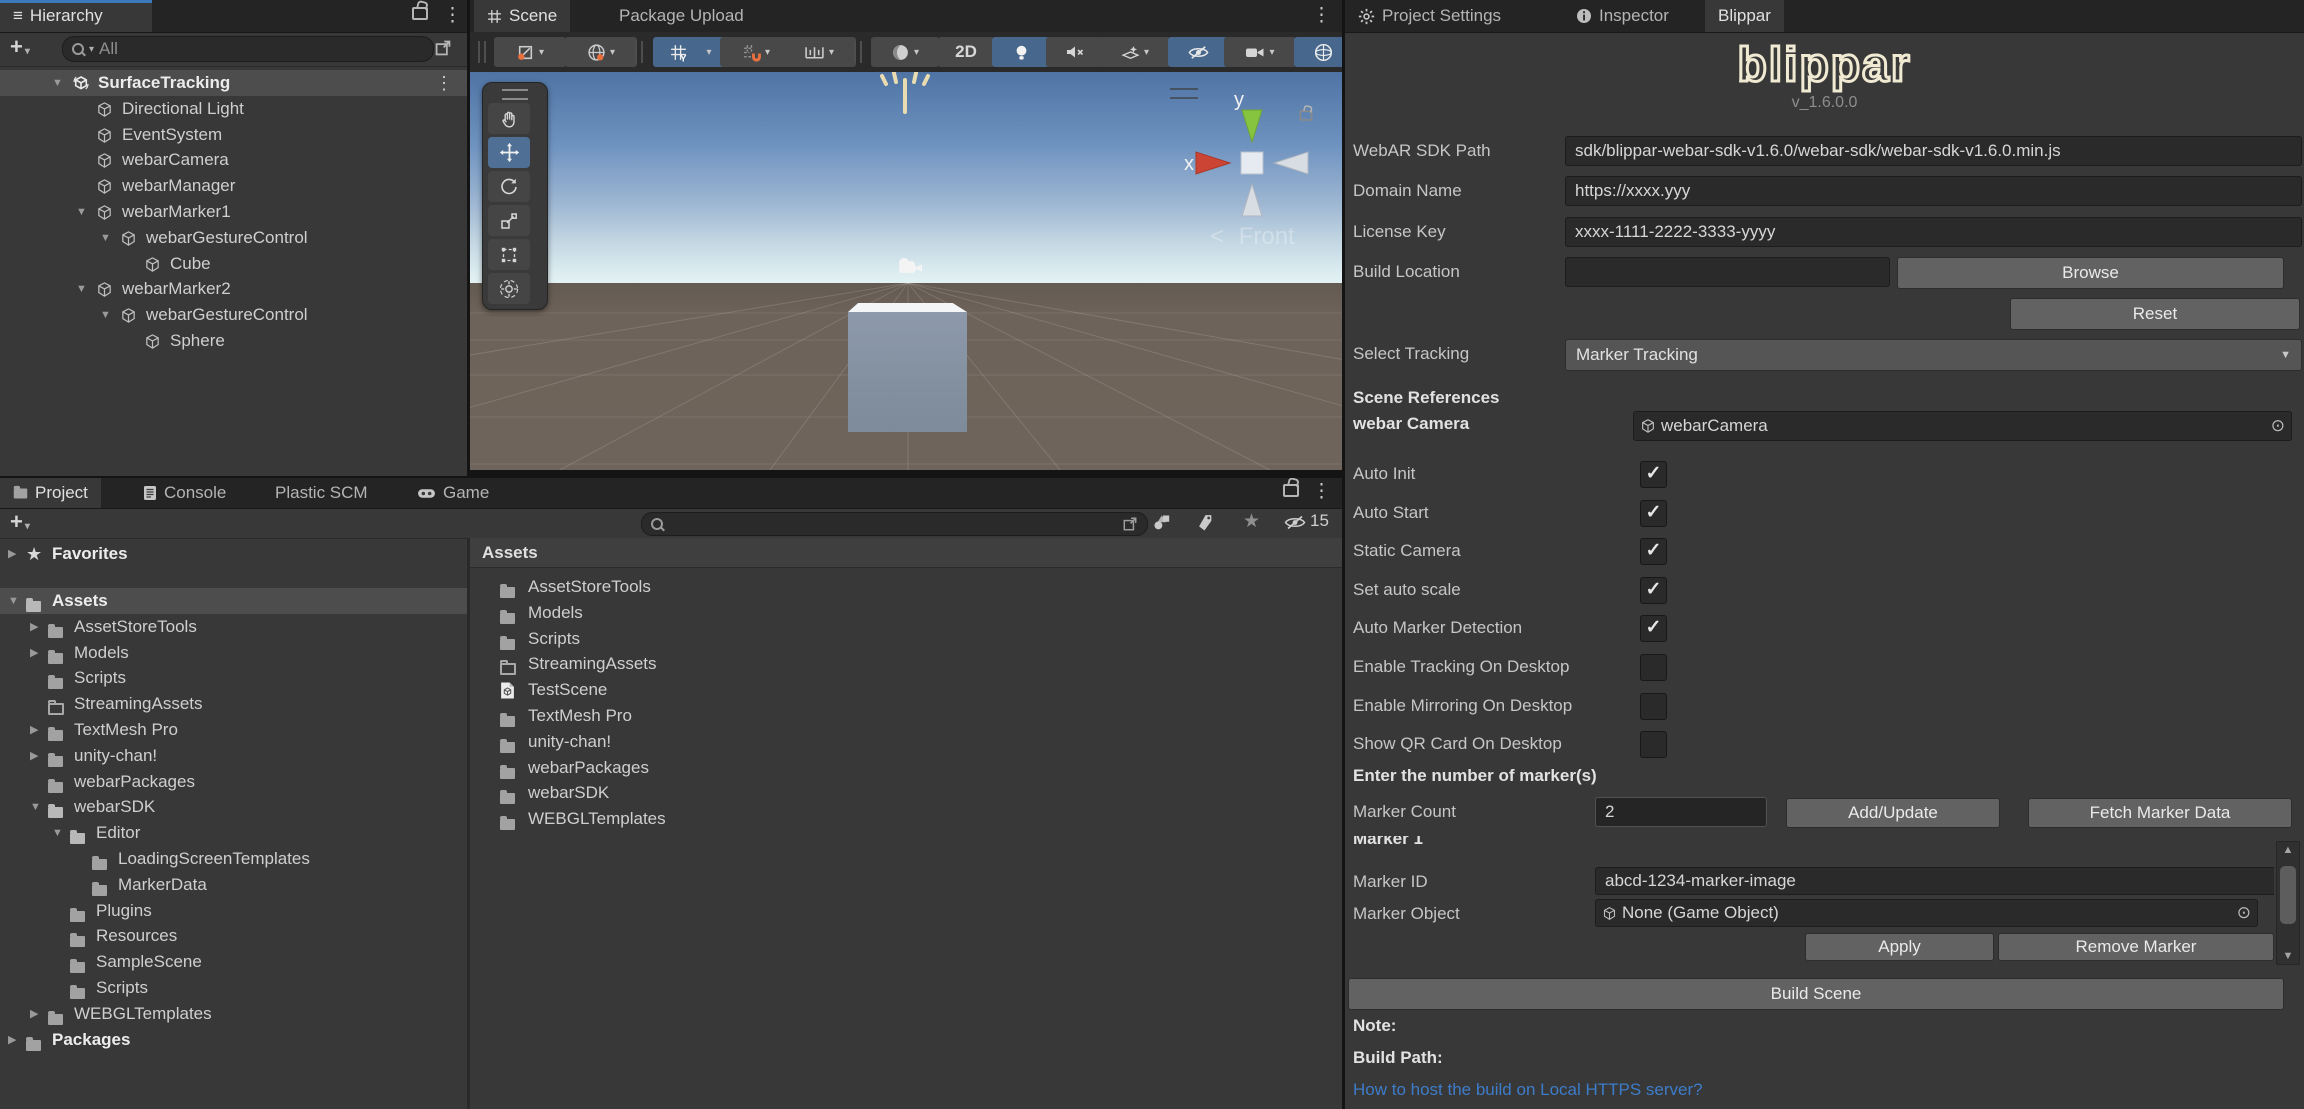 This screenshot has width=2304, height=1109. What do you see at coordinates (233, 911) in the screenshot?
I see `project-tree-item: Plugins` at bounding box center [233, 911].